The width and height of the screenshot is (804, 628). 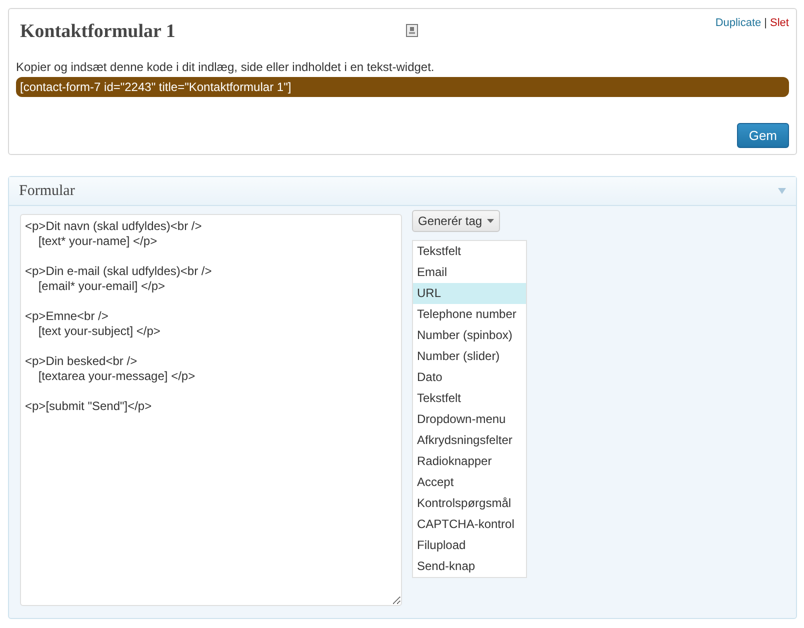 I want to click on menu-item: Accept, so click(x=469, y=482).